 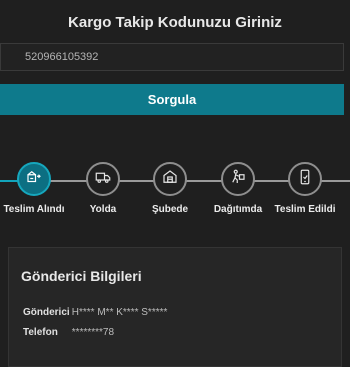 I want to click on card-title: Gönderici Bilgileri, so click(x=81, y=276).